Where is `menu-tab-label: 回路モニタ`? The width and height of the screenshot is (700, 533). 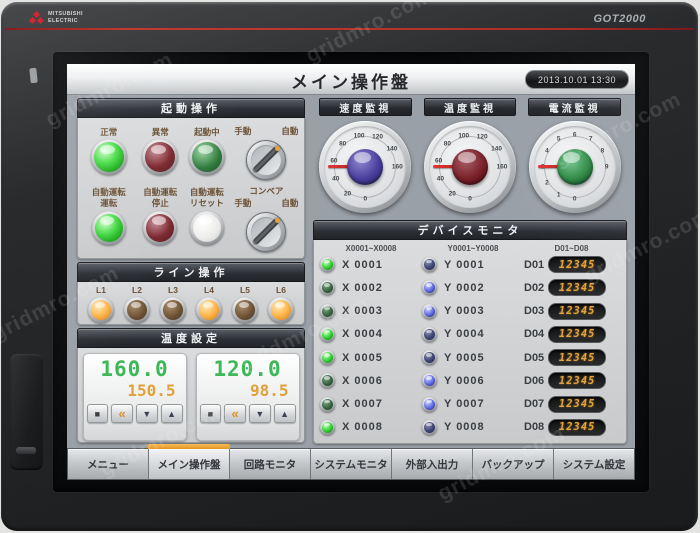
menu-tab-label: 回路モニタ is located at coordinates (270, 464).